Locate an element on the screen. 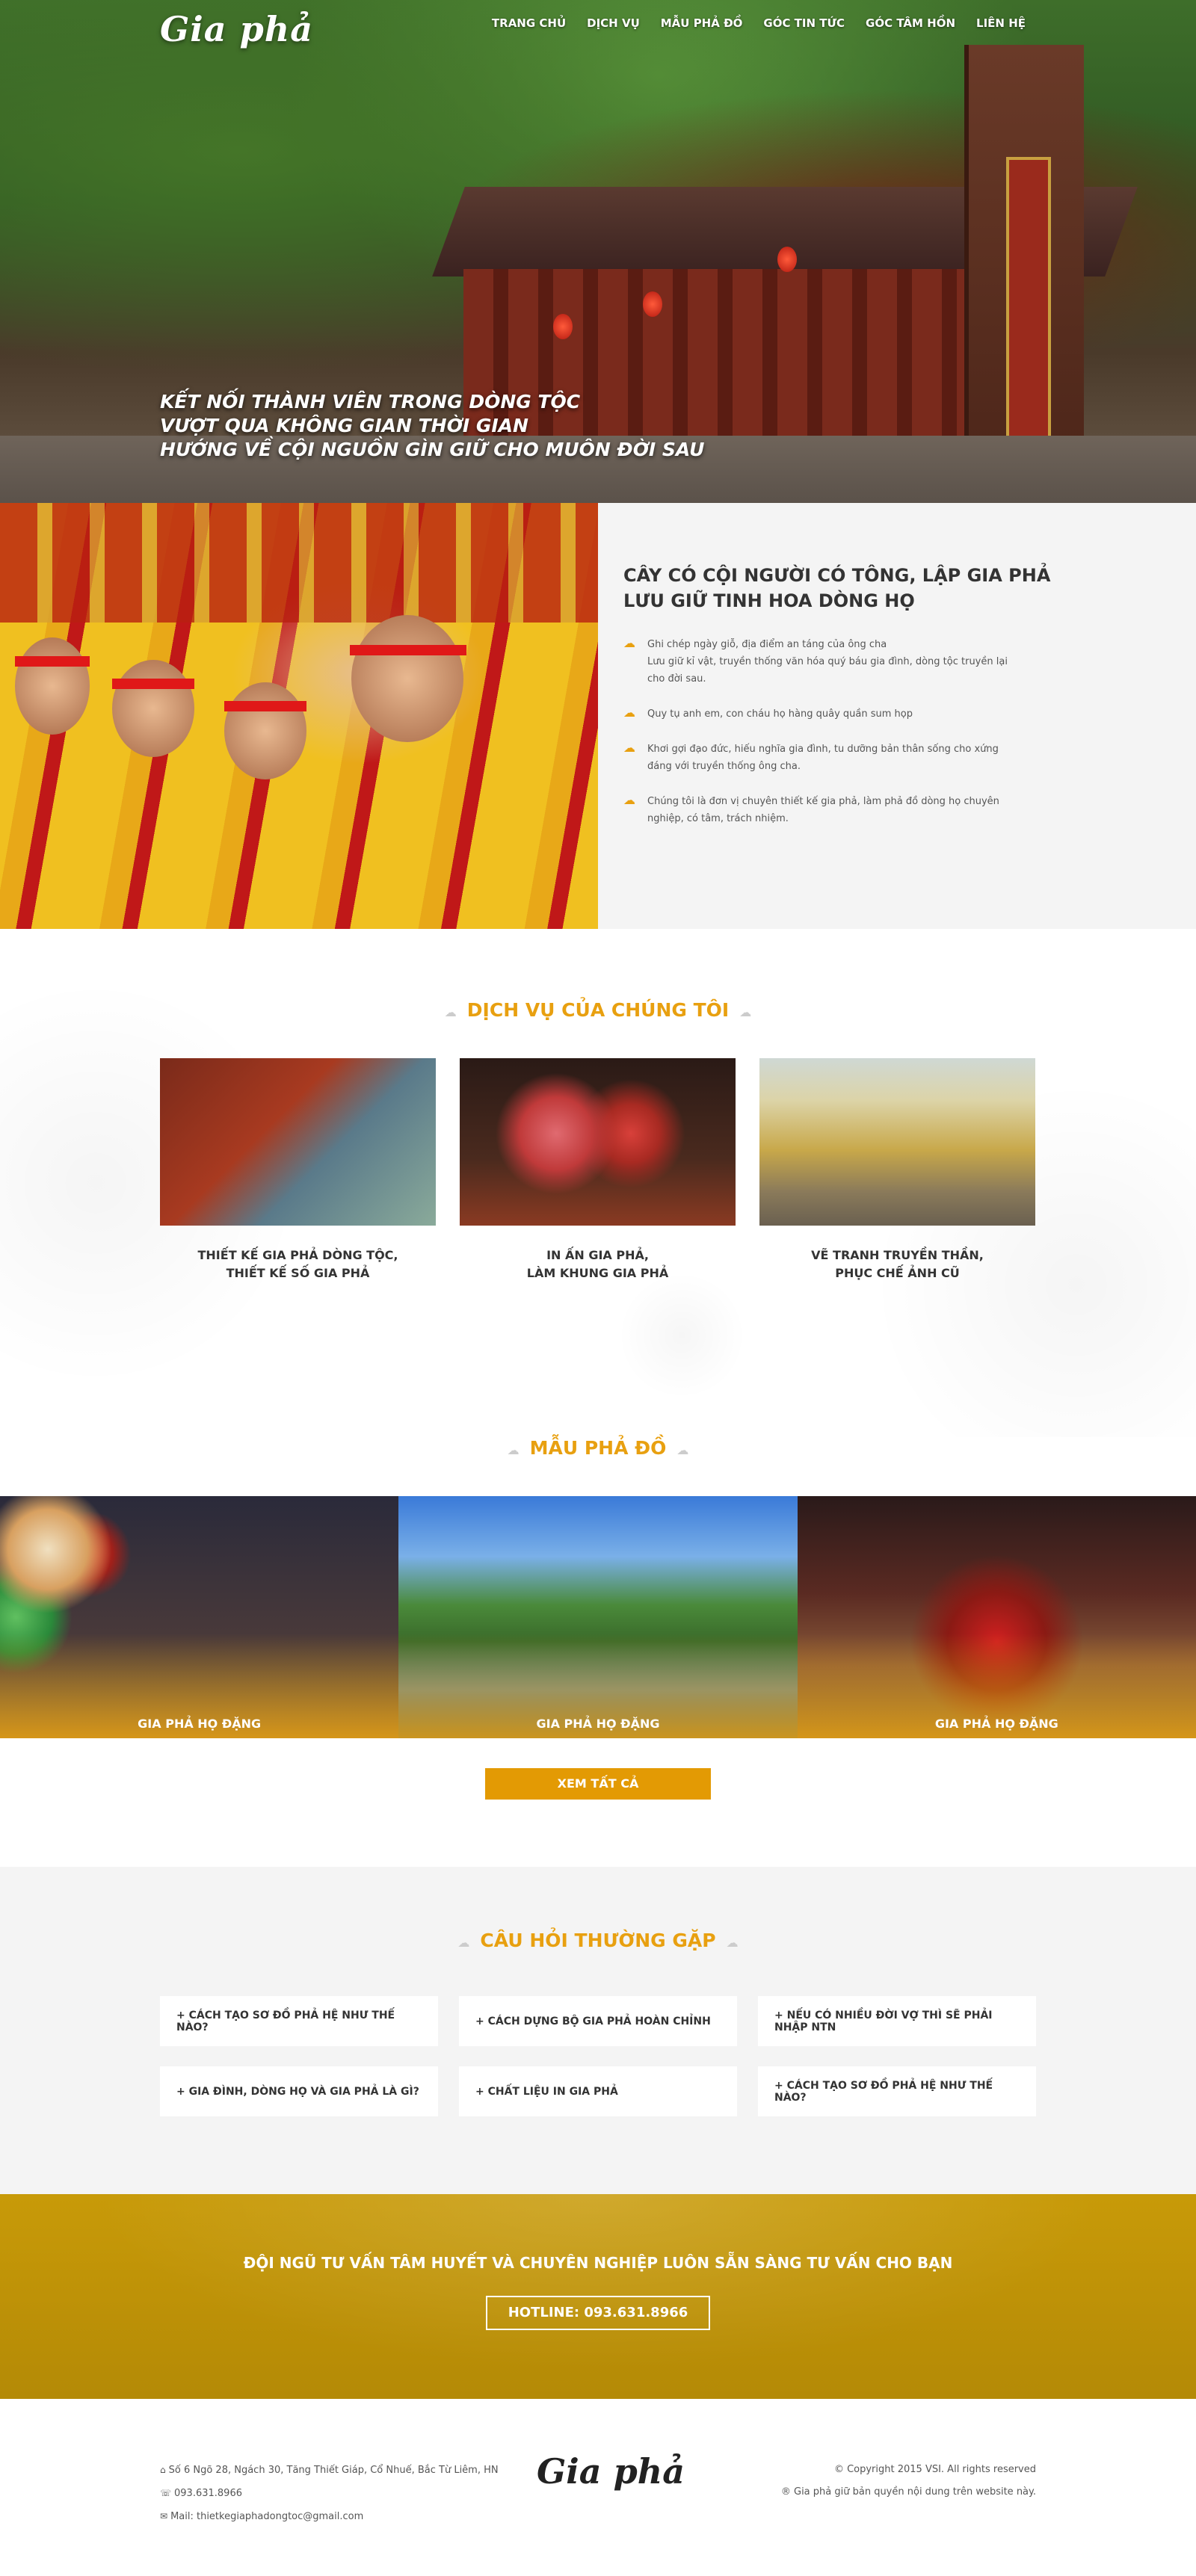 This screenshot has height=2576, width=1196. home-icon: ⌂ is located at coordinates (163, 2470).